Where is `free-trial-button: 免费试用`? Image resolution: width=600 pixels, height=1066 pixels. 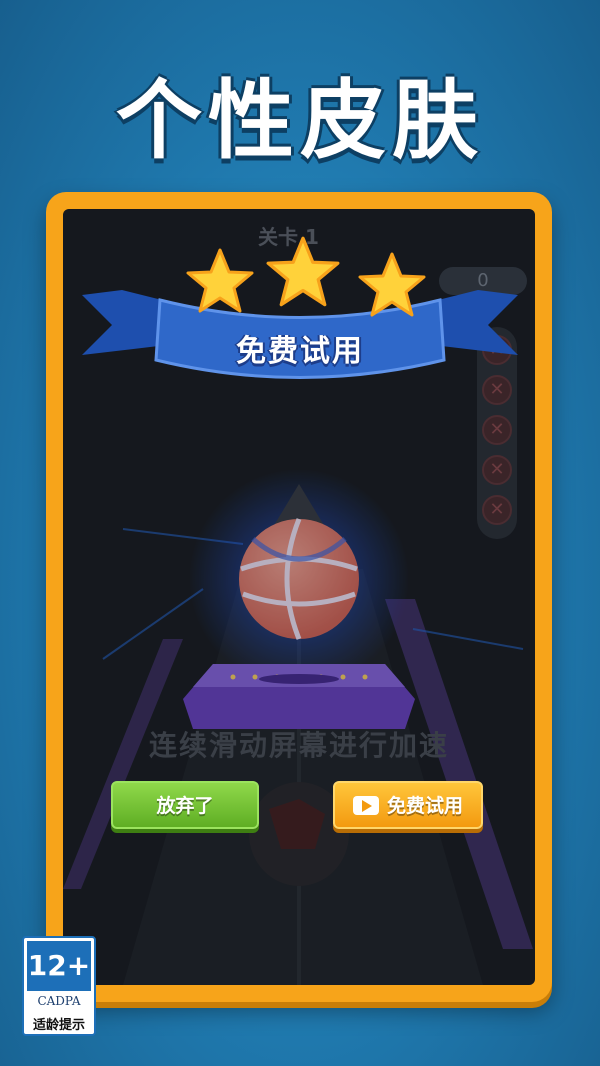
free-trial-button: 免费试用 is located at coordinates (408, 805).